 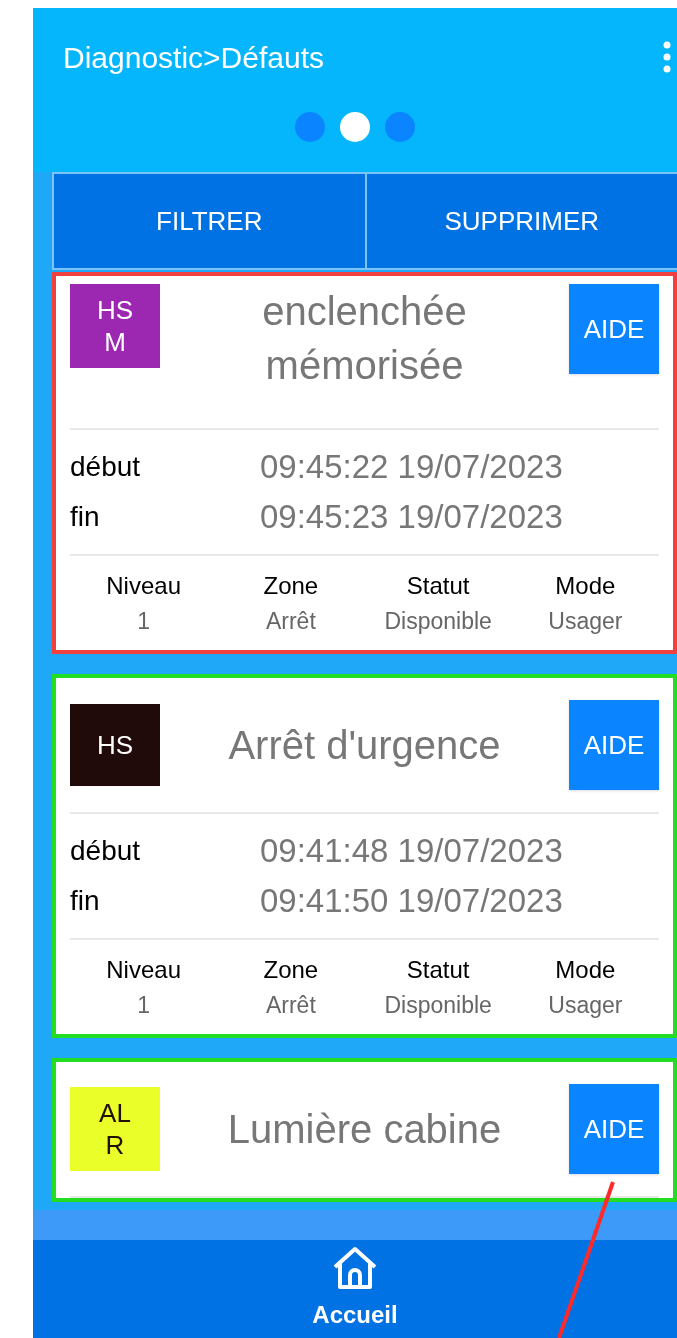 I want to click on fault-title: enclenchée mémorisée, so click(x=364, y=338).